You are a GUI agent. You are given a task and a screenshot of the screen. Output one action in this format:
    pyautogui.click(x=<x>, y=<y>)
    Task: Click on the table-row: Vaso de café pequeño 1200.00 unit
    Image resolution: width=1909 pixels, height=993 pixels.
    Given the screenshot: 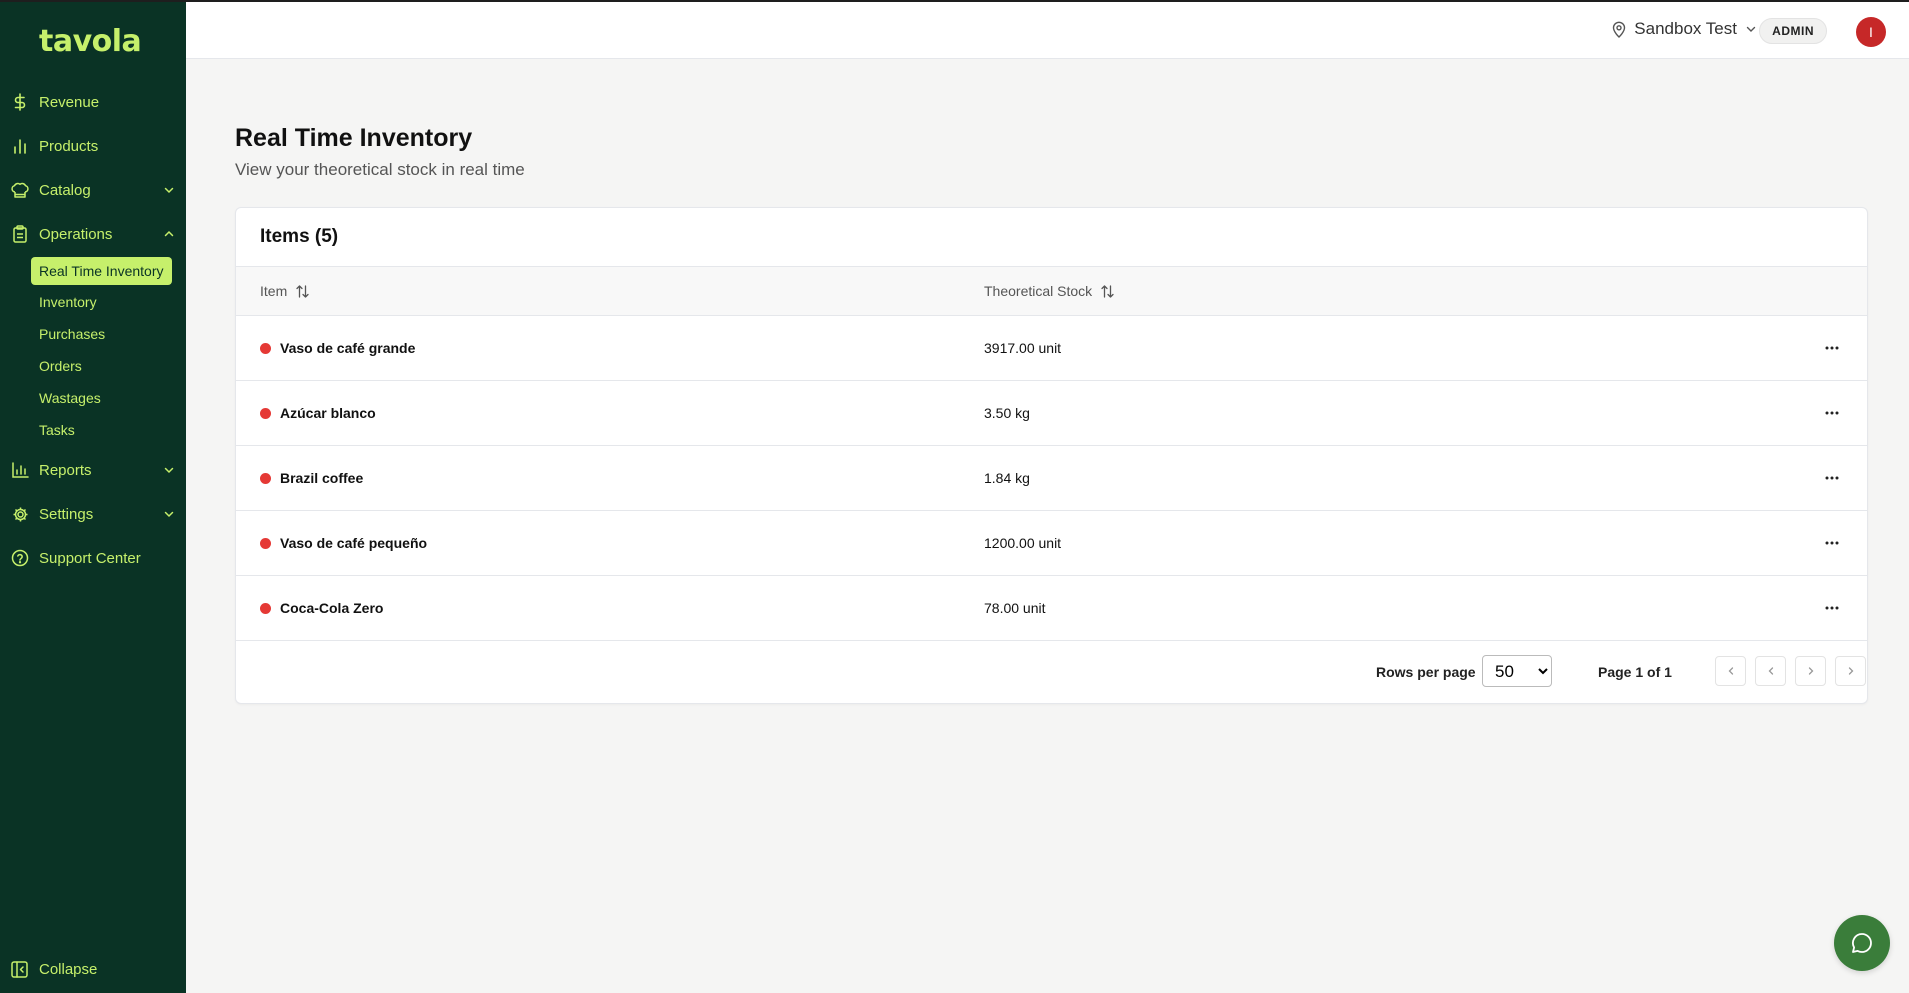 What is the action you would take?
    pyautogui.click(x=1051, y=543)
    